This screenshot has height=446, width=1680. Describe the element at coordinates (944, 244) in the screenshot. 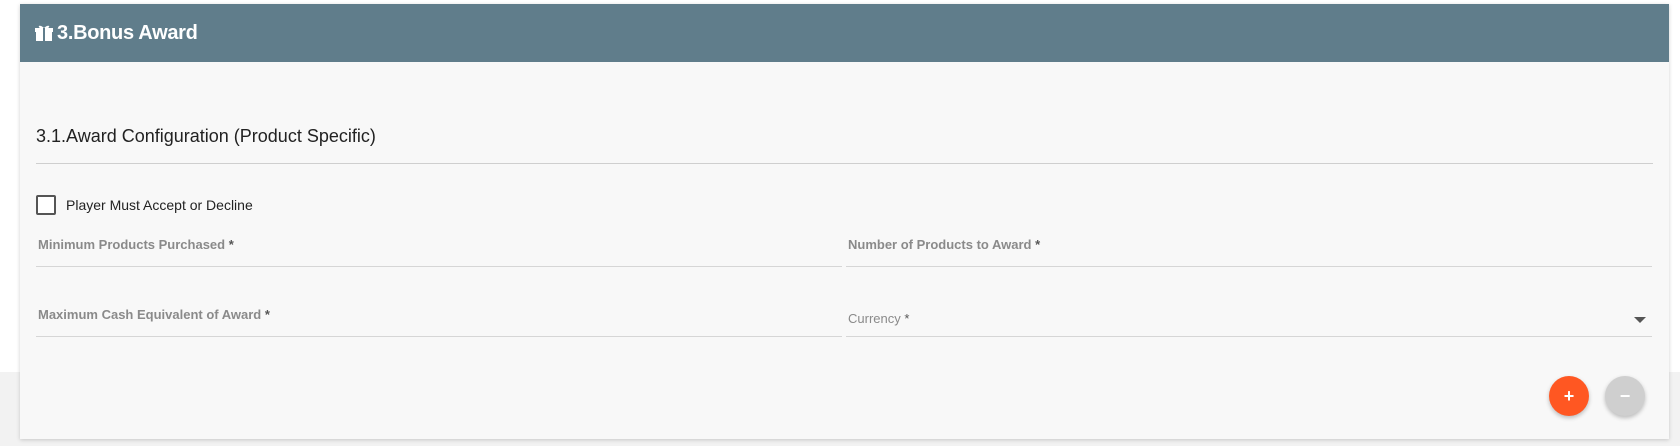

I see `num-products-label: Number of Products to Award *` at that location.